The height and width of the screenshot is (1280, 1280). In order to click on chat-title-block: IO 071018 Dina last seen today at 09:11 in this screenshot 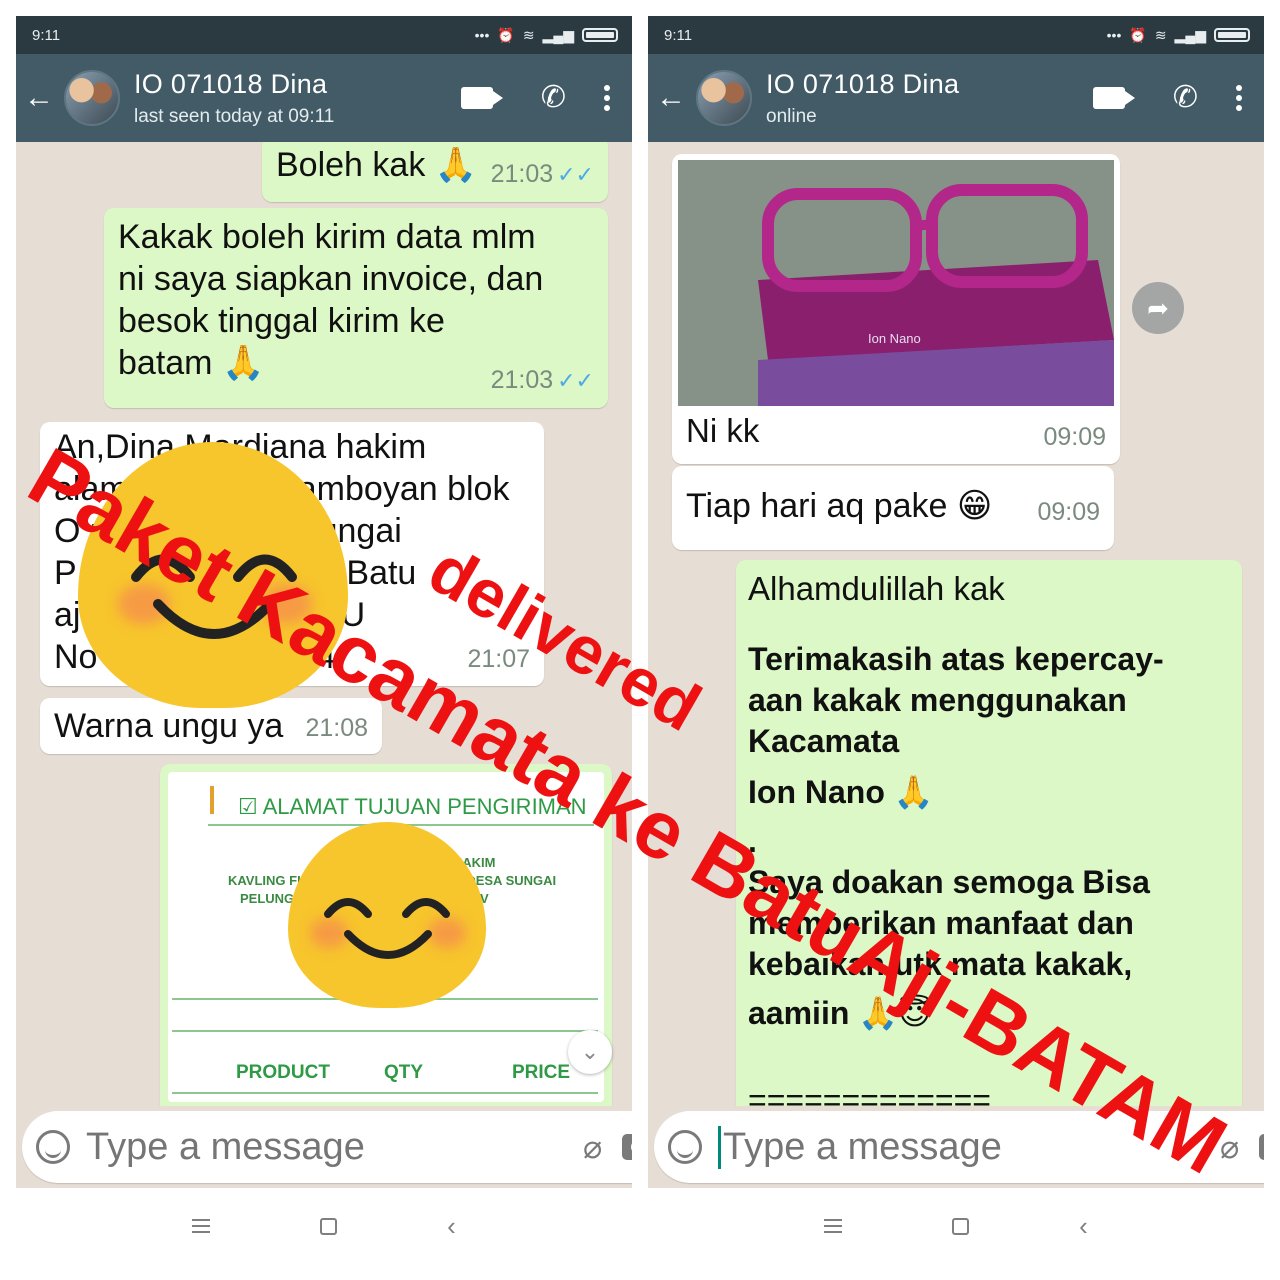, I will do `click(297, 98)`.